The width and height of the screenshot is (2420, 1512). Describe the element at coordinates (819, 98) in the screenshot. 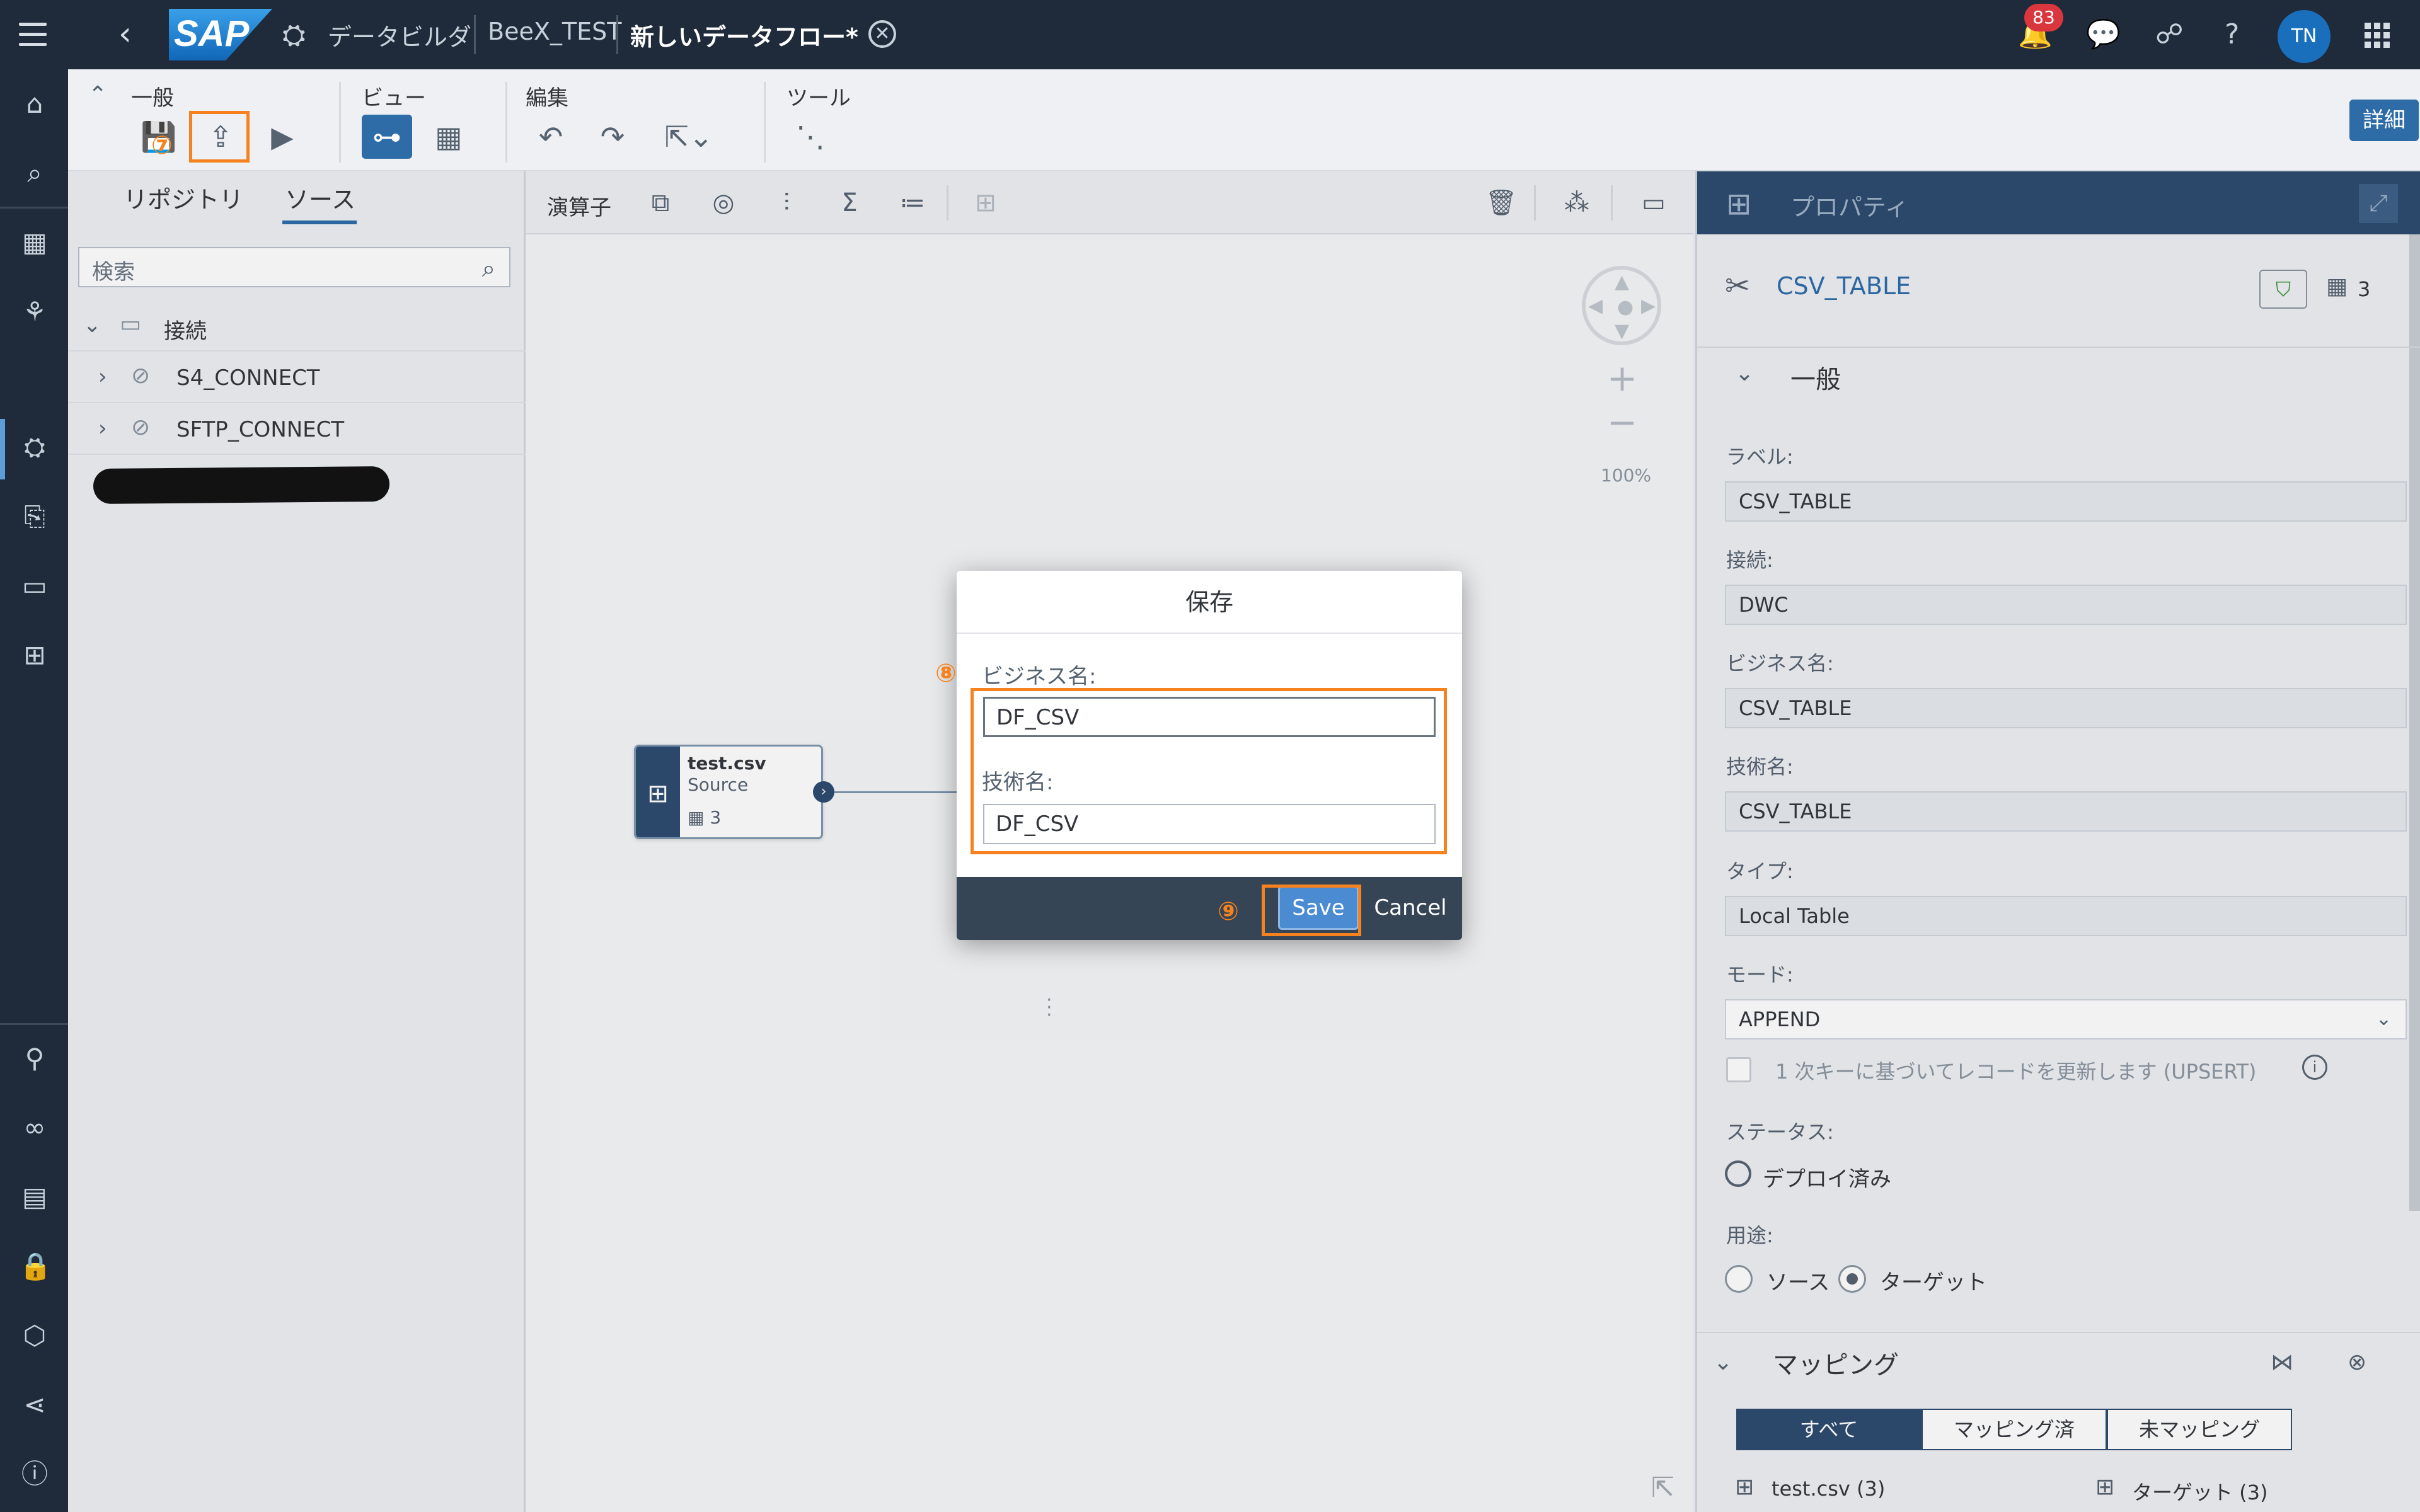

I see `toolbar-group-tools: ツール` at that location.